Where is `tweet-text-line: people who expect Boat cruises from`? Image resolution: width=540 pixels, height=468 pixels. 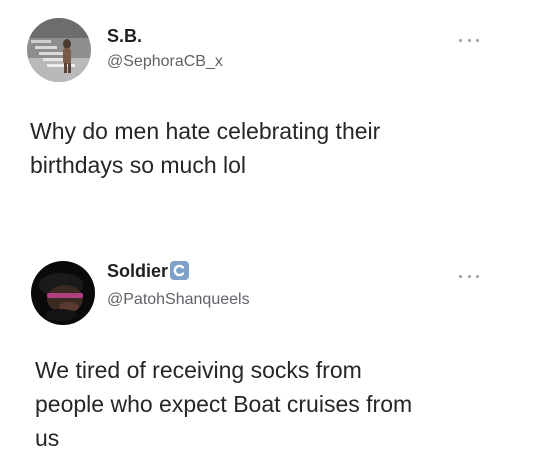 tweet-text-line: people who expect Boat cruises from is located at coordinates (224, 404).